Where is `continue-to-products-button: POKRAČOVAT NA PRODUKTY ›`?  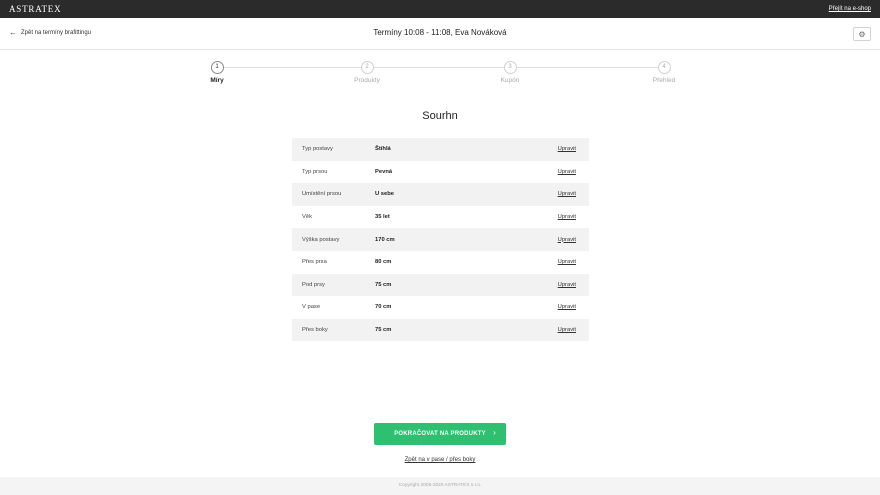 continue-to-products-button: POKRAČOVAT NA PRODUKTY › is located at coordinates (440, 434).